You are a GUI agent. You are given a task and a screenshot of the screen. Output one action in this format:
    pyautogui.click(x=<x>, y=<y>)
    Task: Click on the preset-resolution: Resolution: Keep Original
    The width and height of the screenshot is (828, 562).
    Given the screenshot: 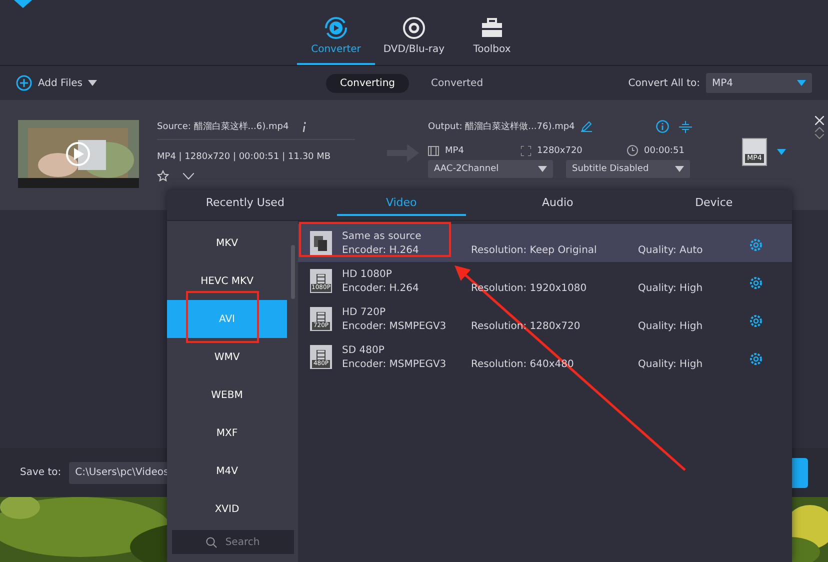 What is the action you would take?
    pyautogui.click(x=534, y=250)
    